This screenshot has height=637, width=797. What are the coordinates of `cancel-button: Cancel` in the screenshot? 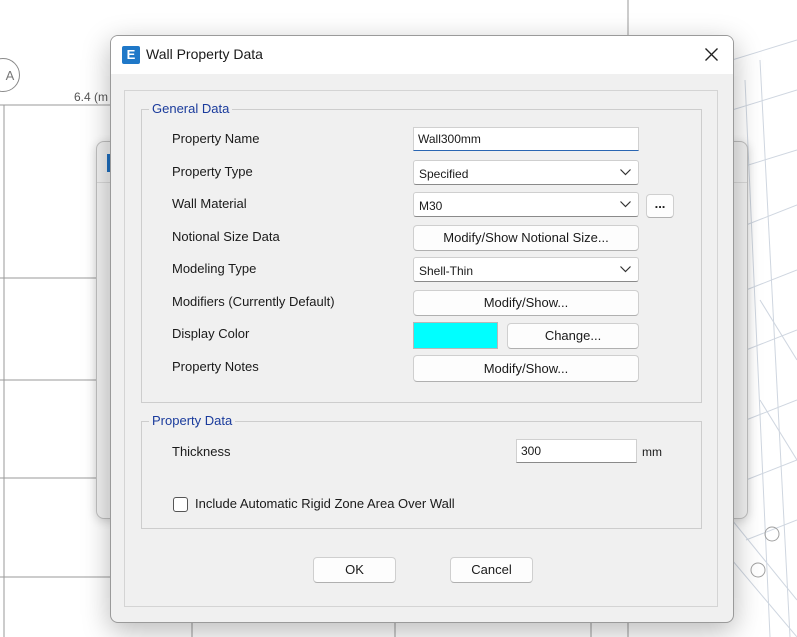 It's located at (491, 570).